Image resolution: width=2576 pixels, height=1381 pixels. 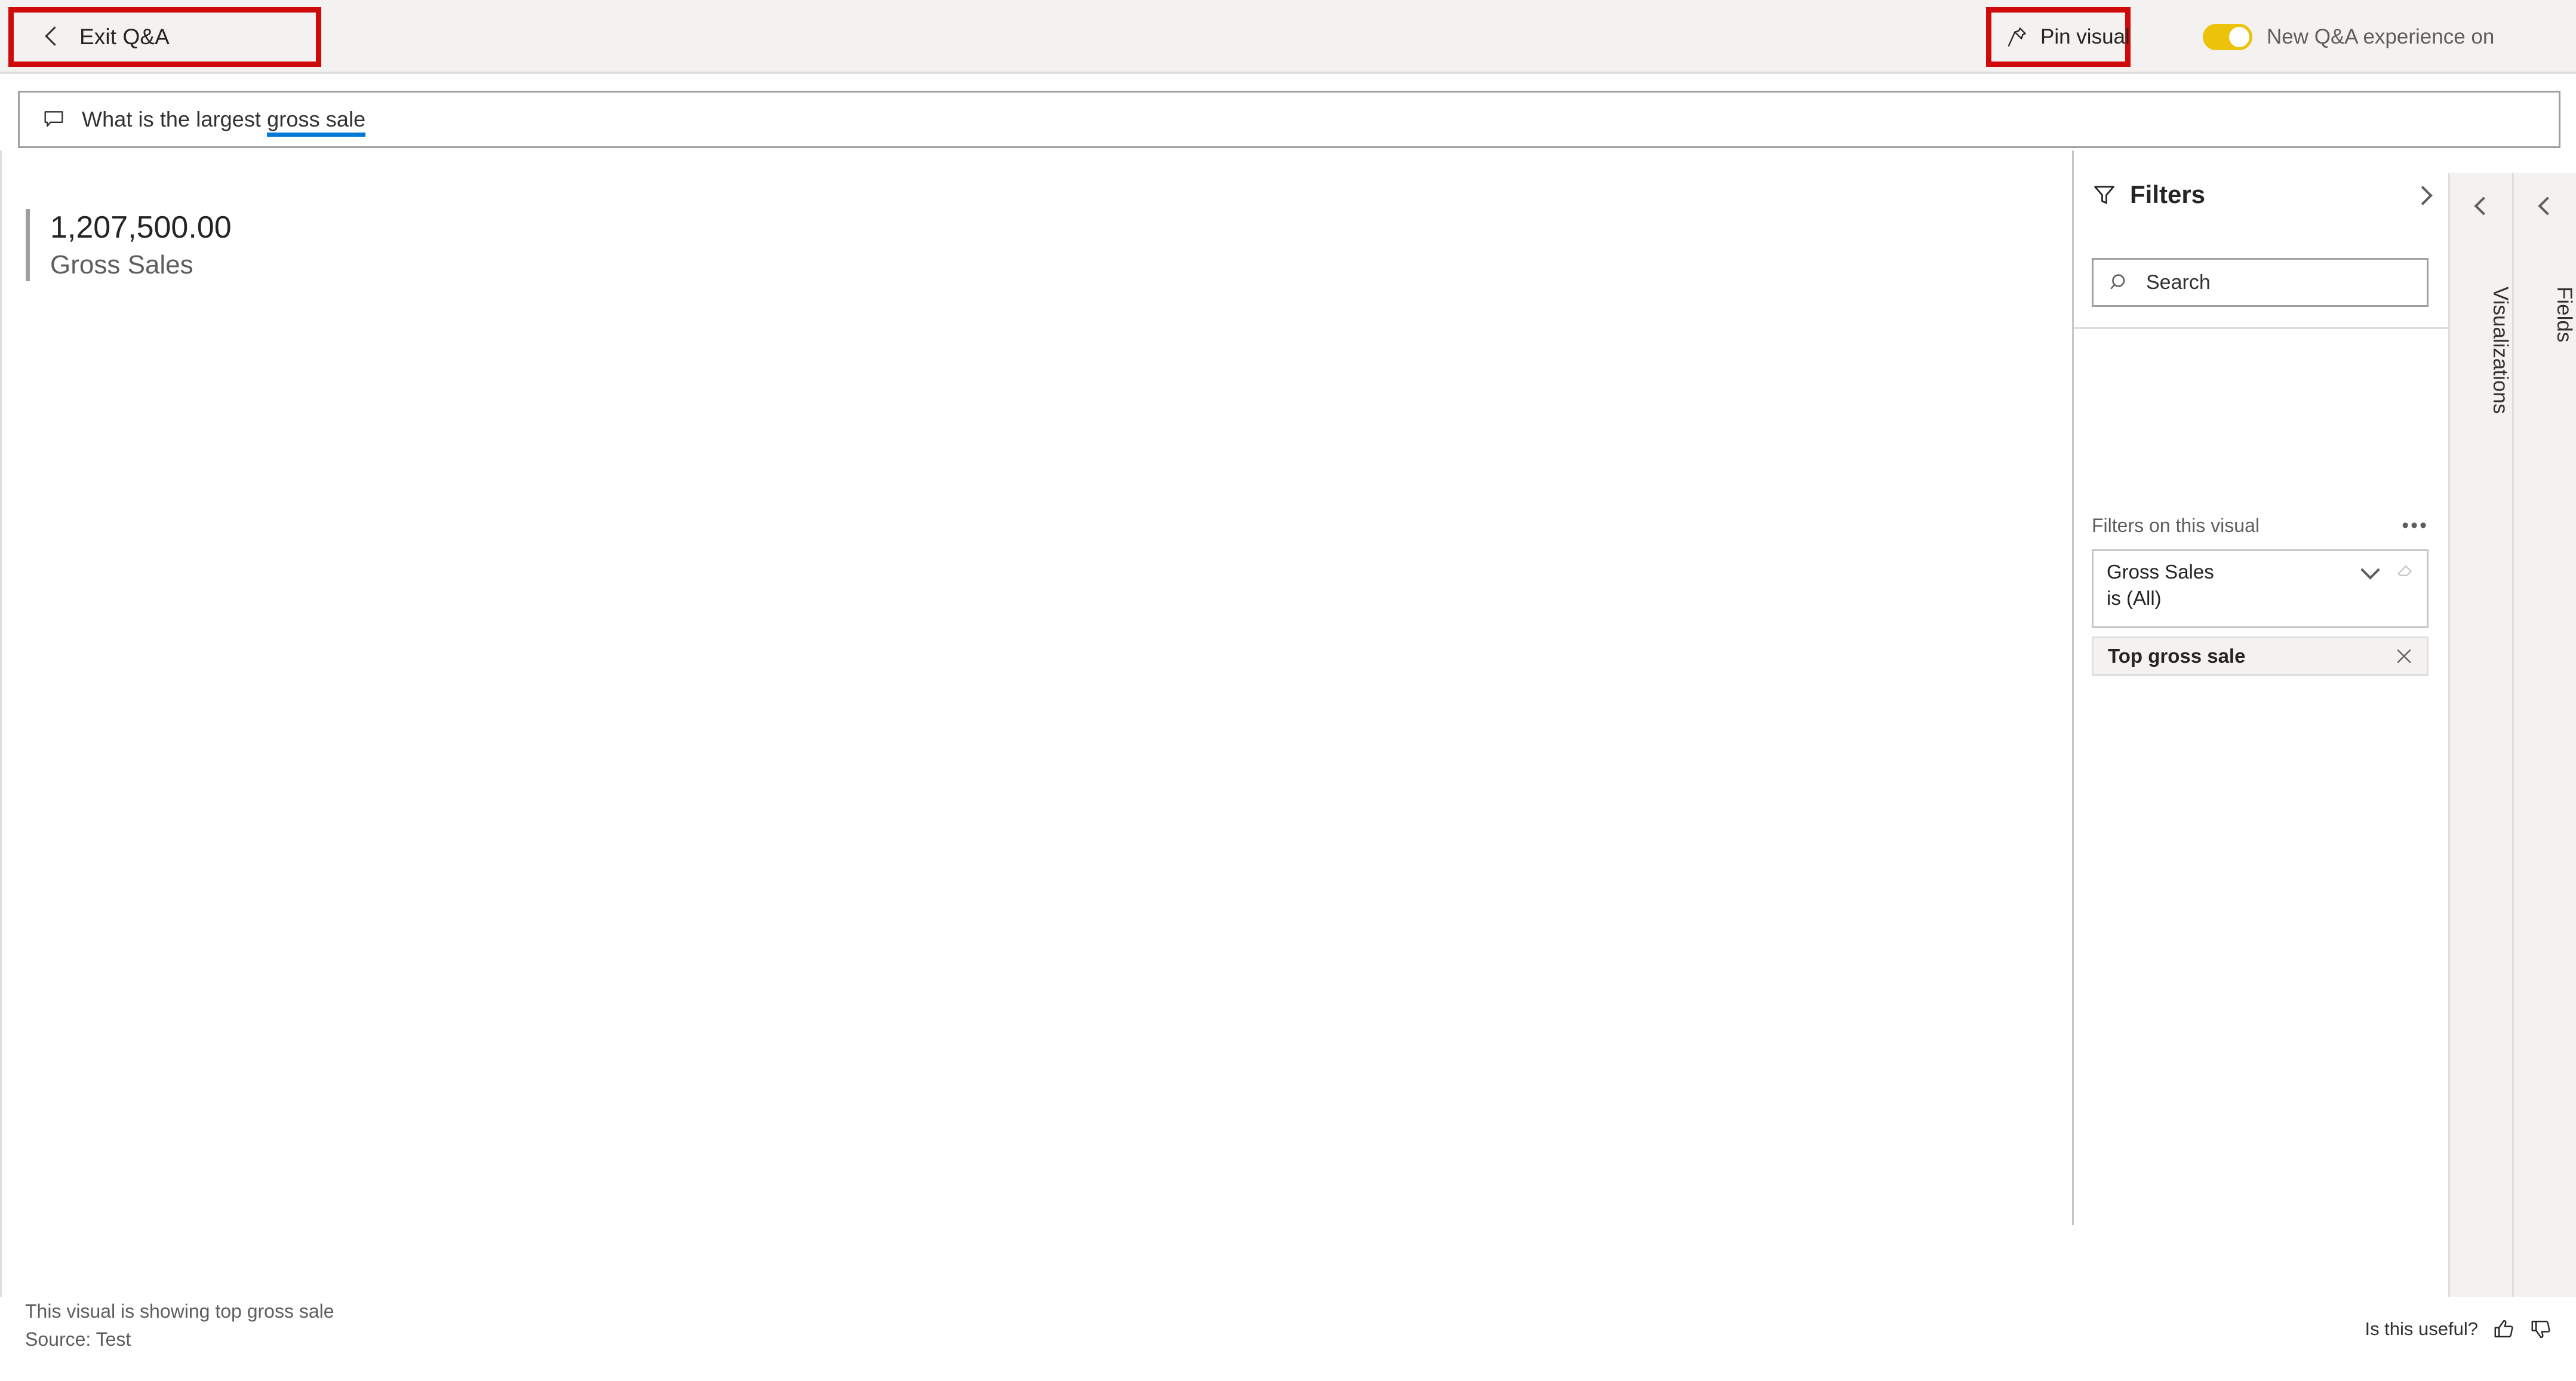 What do you see at coordinates (2260, 588) in the screenshot?
I see `filter-card-gross-sales: Gross Sales is (All)` at bounding box center [2260, 588].